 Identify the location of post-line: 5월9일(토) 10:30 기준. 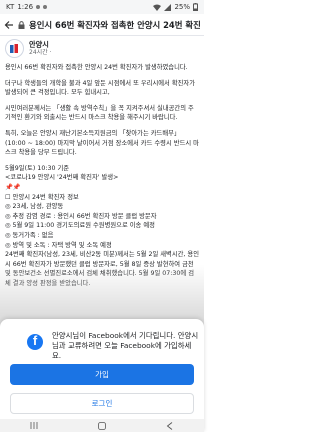
(37, 168).